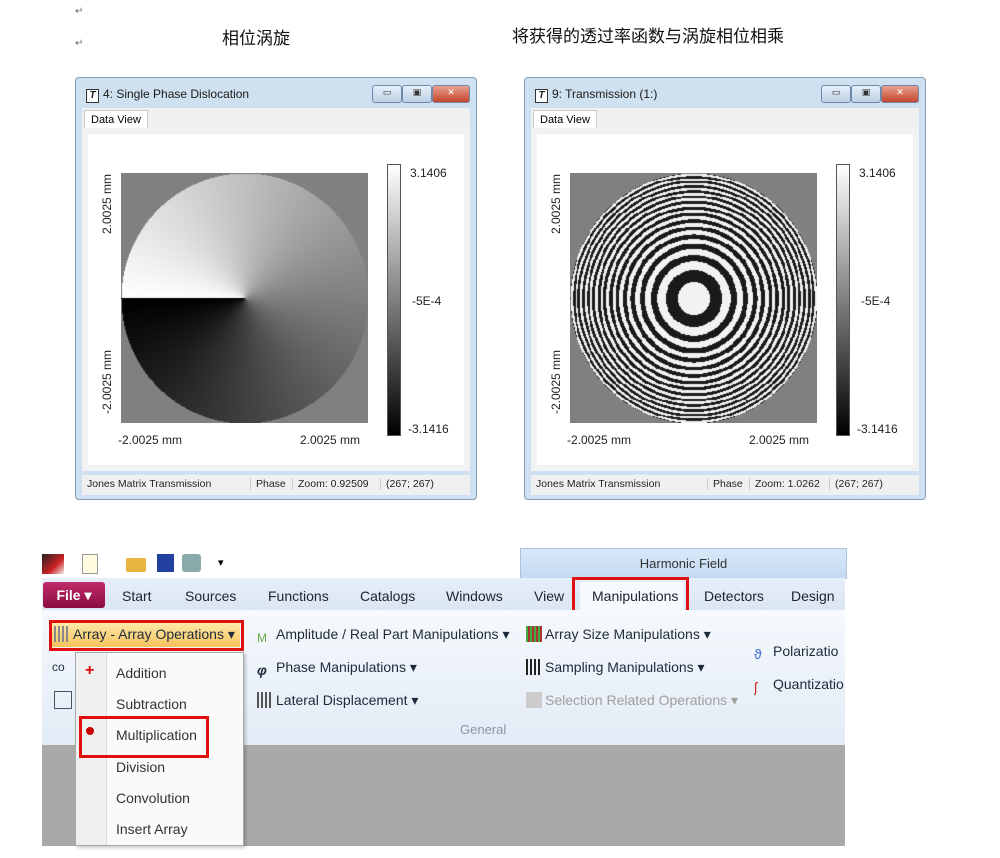 The width and height of the screenshot is (1000, 858). What do you see at coordinates (221, 562) in the screenshot?
I see `quick-access-dropdown-icon: ▾` at bounding box center [221, 562].